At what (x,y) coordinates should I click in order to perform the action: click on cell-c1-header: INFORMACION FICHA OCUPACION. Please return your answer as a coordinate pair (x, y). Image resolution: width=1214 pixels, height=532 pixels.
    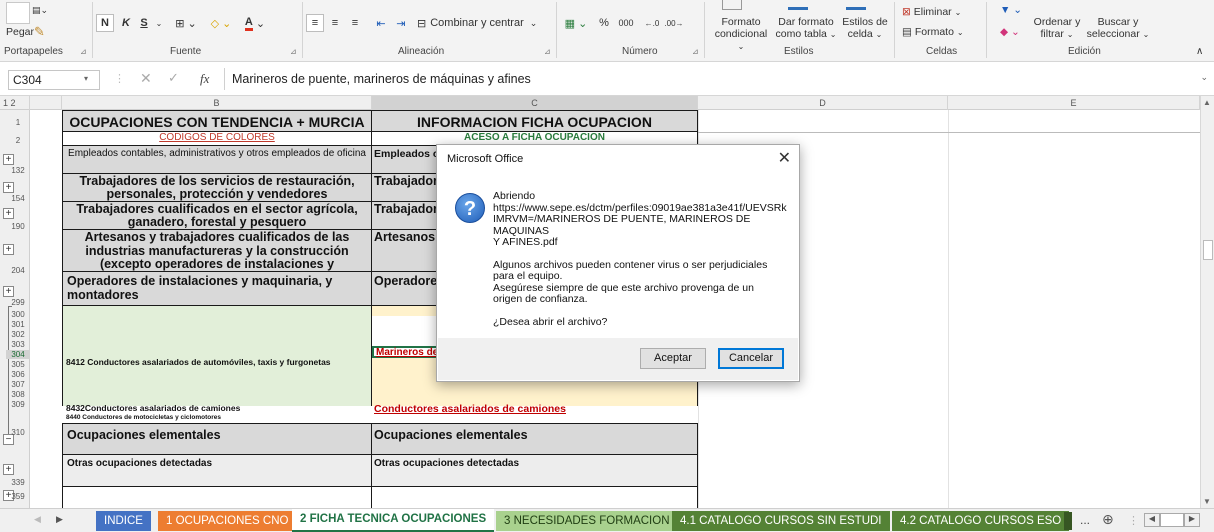
    Looking at the image, I should click on (535, 121).